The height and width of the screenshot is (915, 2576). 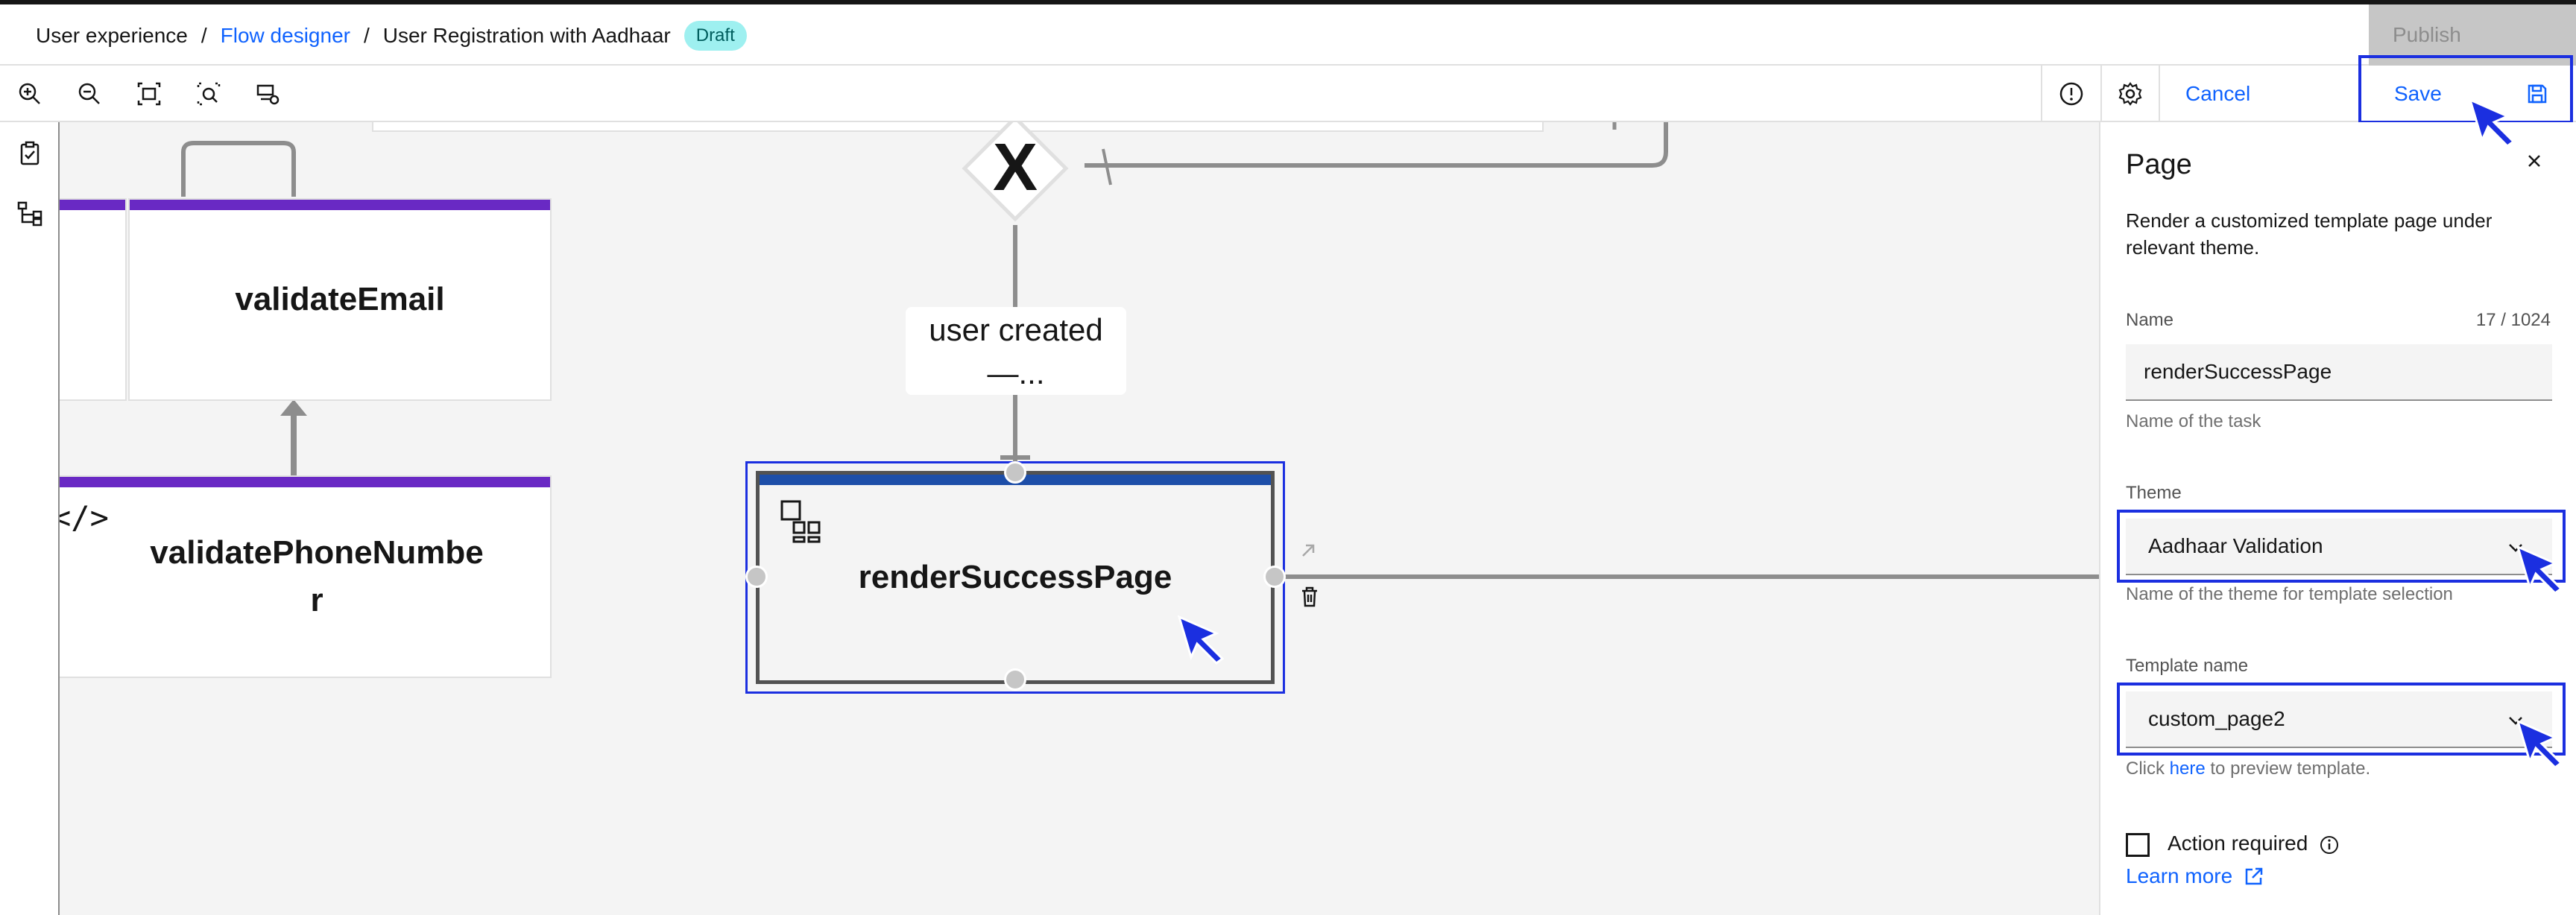 What do you see at coordinates (1309, 597) in the screenshot?
I see `trash-icon` at bounding box center [1309, 597].